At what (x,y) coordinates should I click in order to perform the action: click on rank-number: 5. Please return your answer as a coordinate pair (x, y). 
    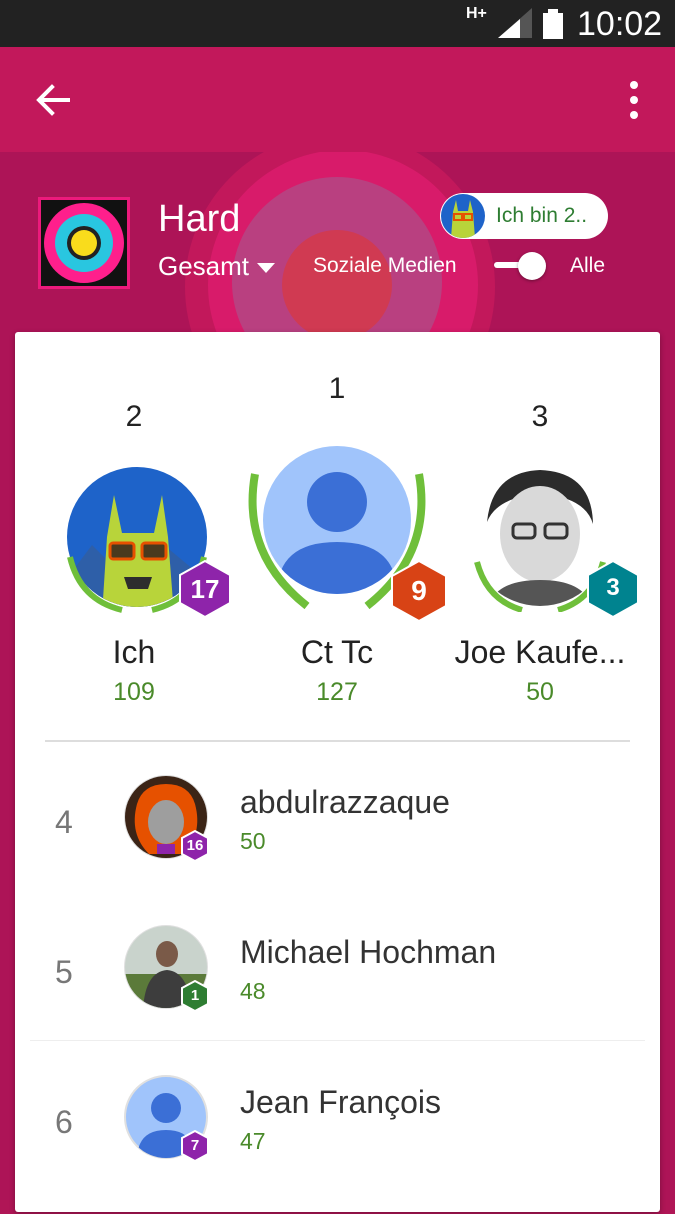
    Looking at the image, I should click on (64, 972).